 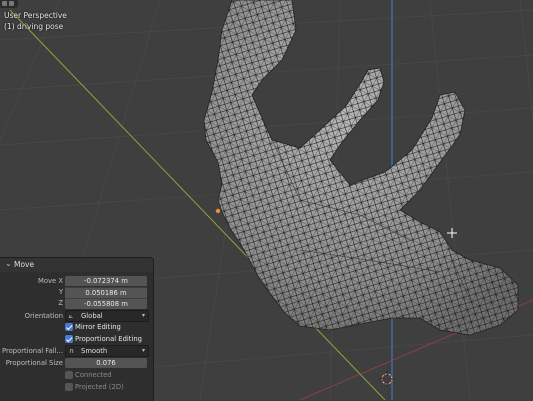 What do you see at coordinates (76, 265) in the screenshot?
I see `panel-header: ⌄ Move` at bounding box center [76, 265].